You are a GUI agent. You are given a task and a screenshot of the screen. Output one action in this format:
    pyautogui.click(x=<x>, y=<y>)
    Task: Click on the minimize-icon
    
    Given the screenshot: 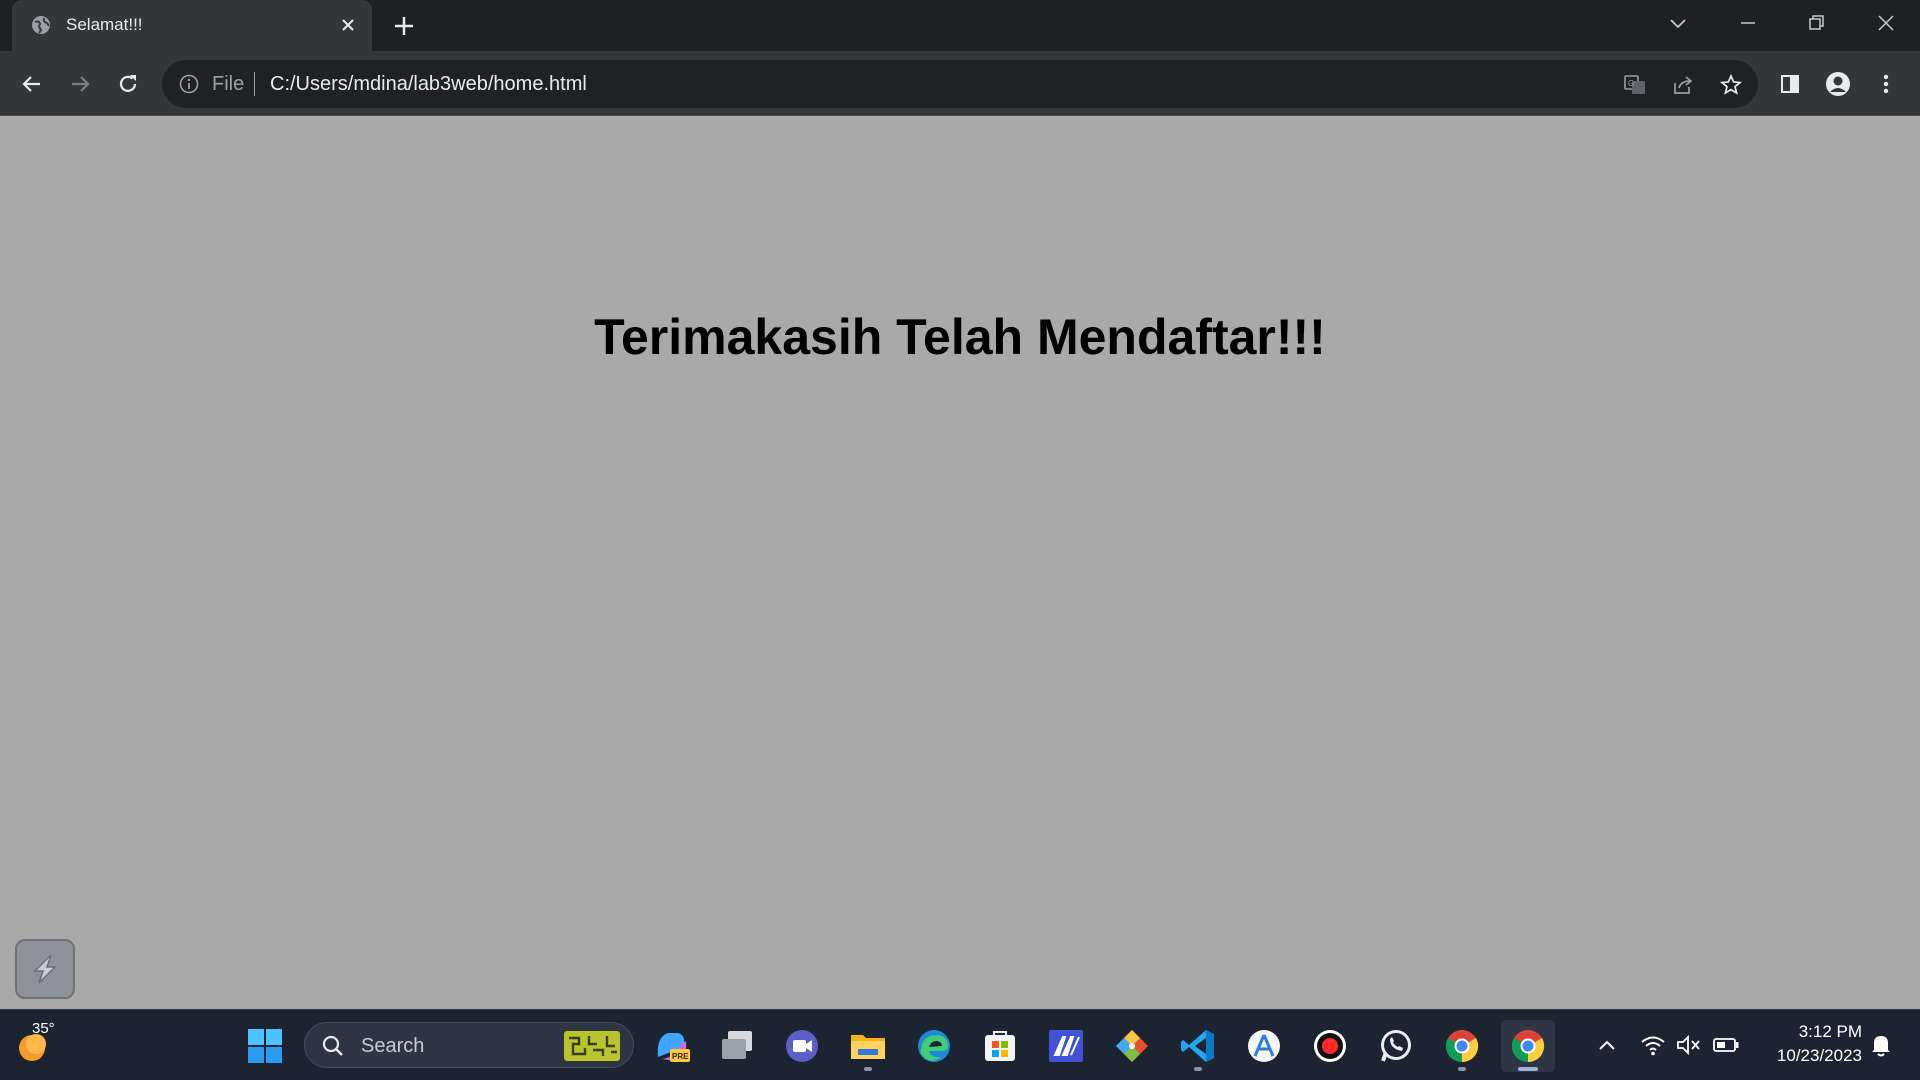 What is the action you would take?
    pyautogui.click(x=1748, y=23)
    